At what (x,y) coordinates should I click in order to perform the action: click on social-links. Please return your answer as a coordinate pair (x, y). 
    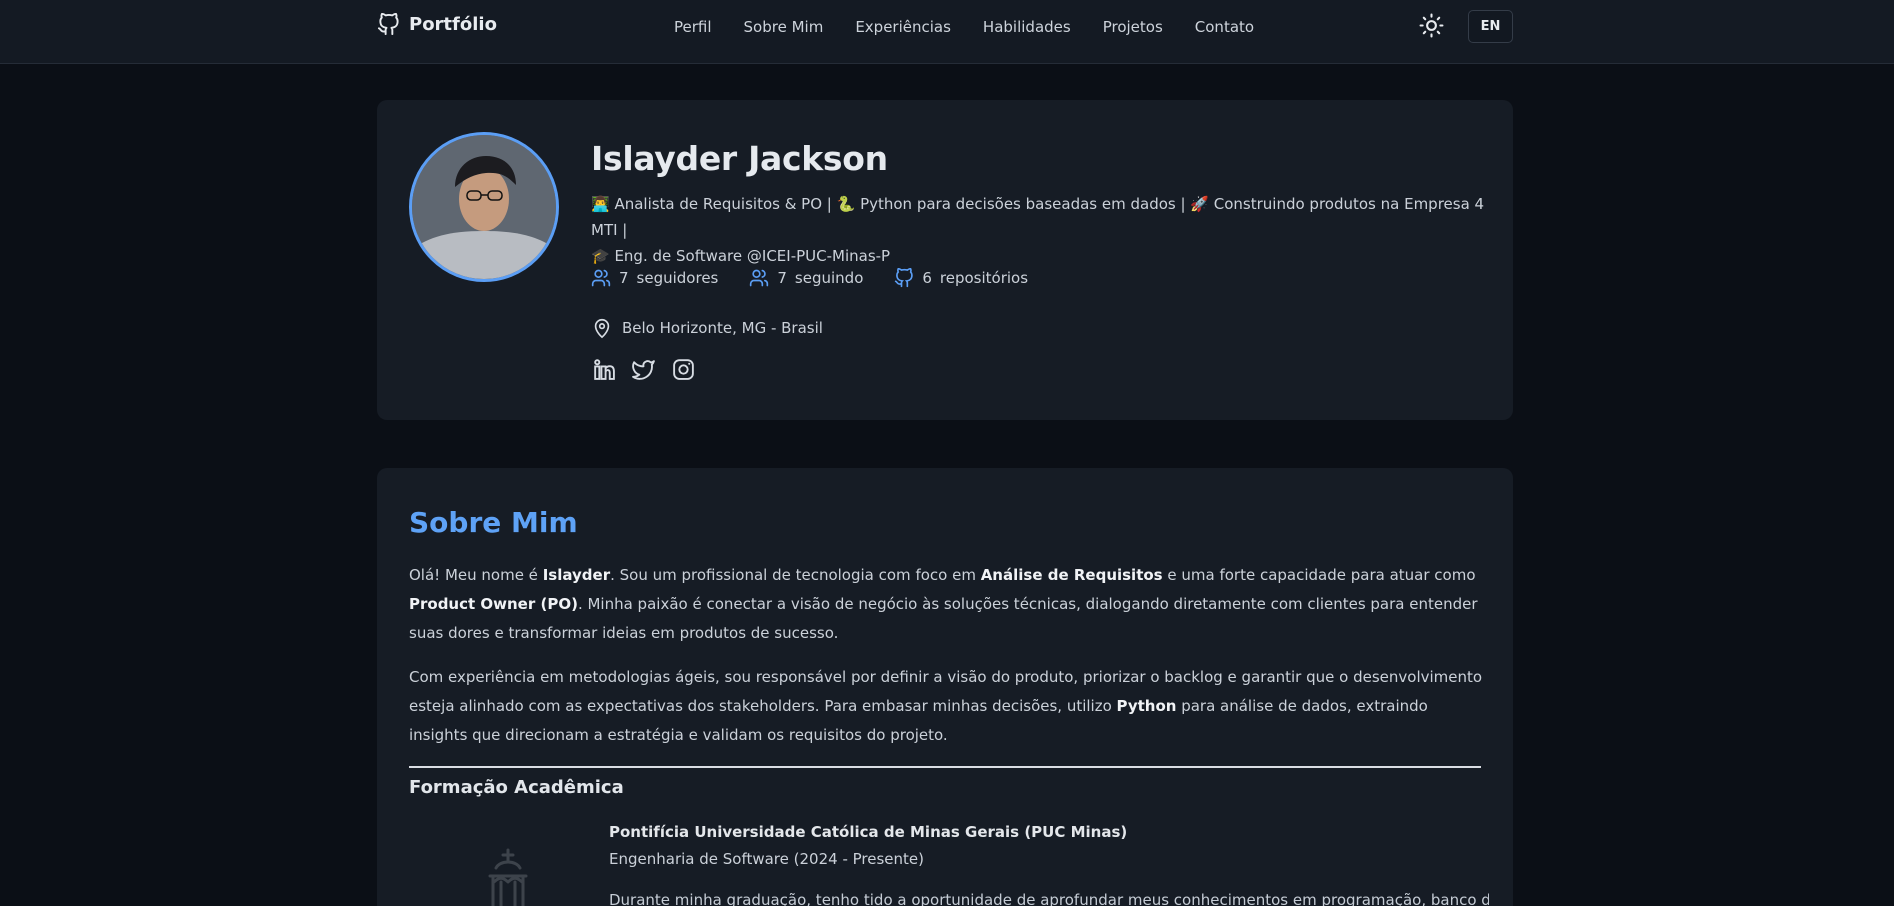
    Looking at the image, I should click on (643, 369).